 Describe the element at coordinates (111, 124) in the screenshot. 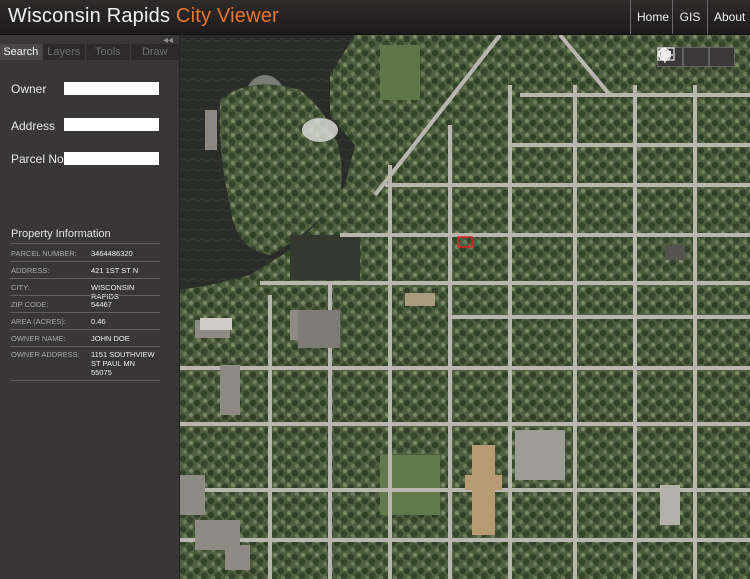

I see `address-input` at that location.